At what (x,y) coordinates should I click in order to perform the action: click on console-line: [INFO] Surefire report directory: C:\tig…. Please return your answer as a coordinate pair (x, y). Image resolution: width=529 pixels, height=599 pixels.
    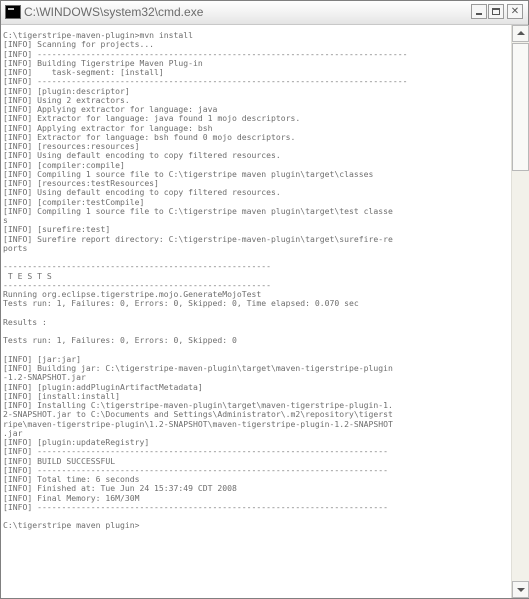
    Looking at the image, I should click on (198, 239).